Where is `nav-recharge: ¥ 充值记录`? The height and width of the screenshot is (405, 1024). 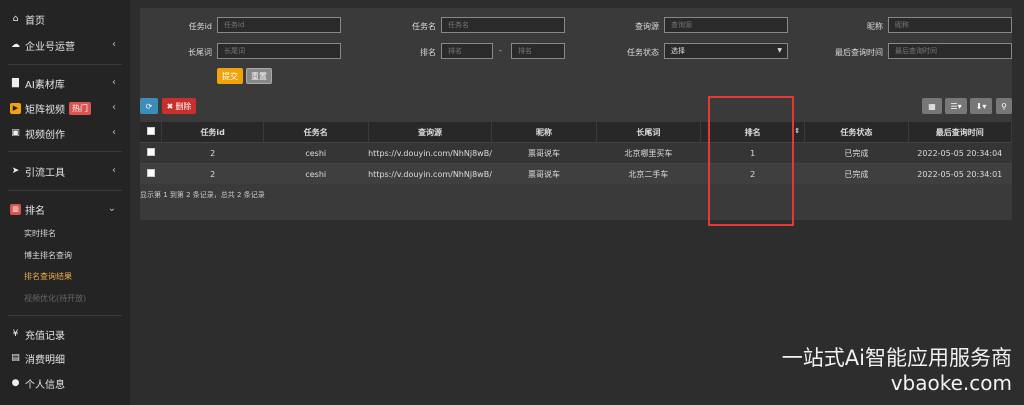
nav-recharge: ¥ 充值记录 is located at coordinates (69, 334).